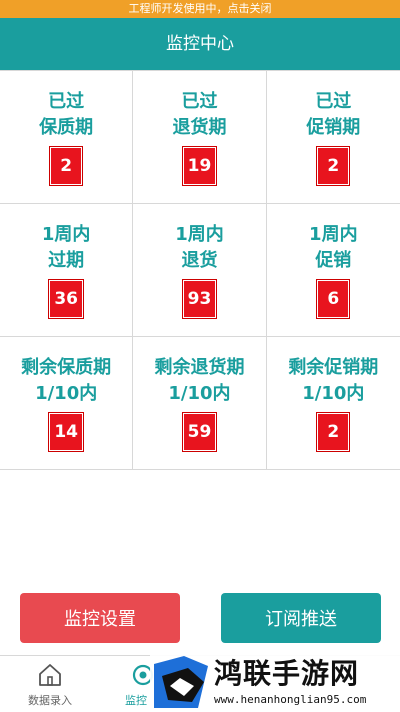 The width and height of the screenshot is (400, 712). I want to click on count-badge: 59, so click(199, 432).